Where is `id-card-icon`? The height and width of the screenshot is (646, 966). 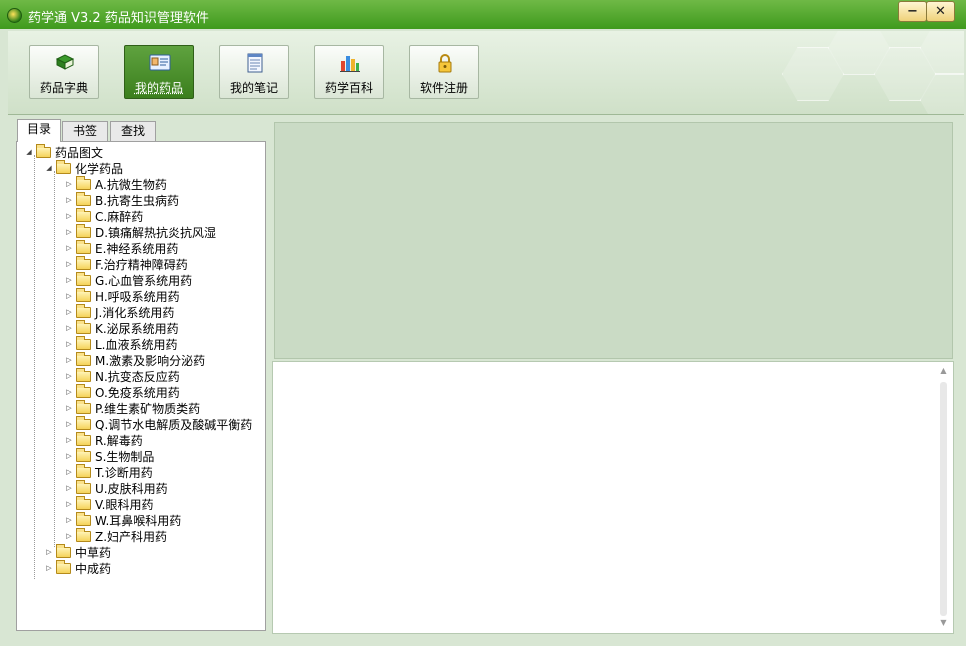 id-card-icon is located at coordinates (160, 62).